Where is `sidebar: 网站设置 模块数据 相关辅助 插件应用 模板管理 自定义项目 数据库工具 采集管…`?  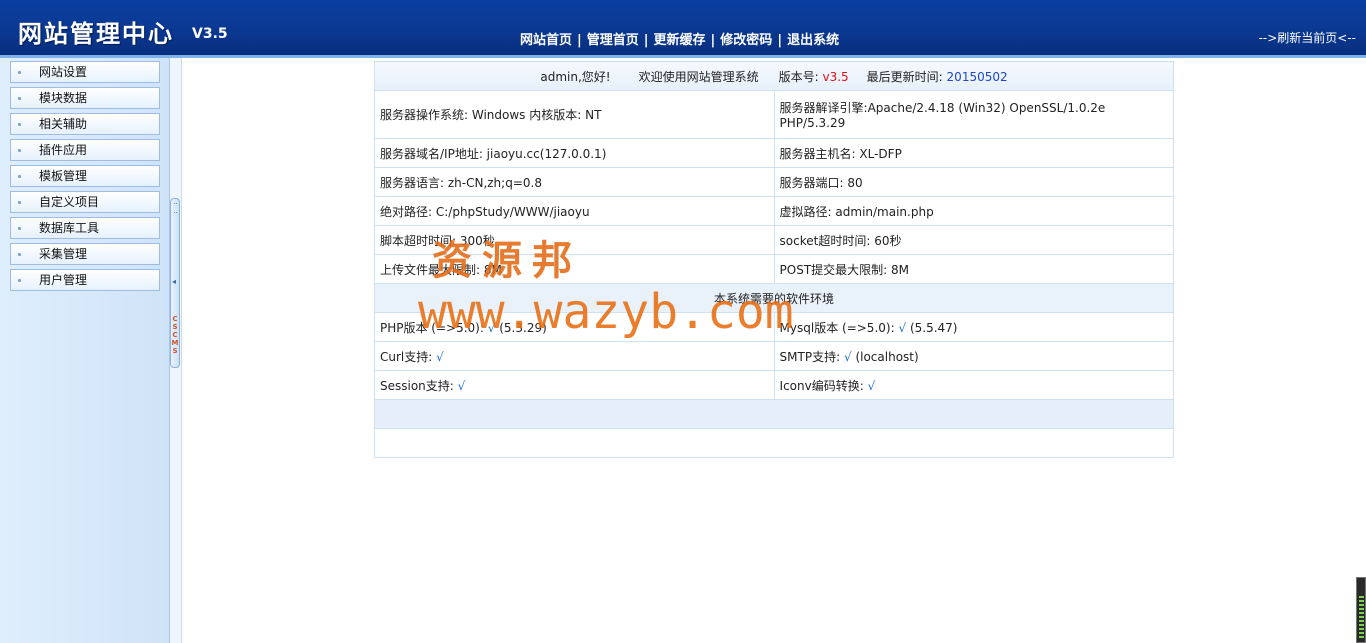 sidebar: 网站设置 模块数据 相关辅助 插件应用 模板管理 自定义项目 数据库工具 采集管… is located at coordinates (85, 350).